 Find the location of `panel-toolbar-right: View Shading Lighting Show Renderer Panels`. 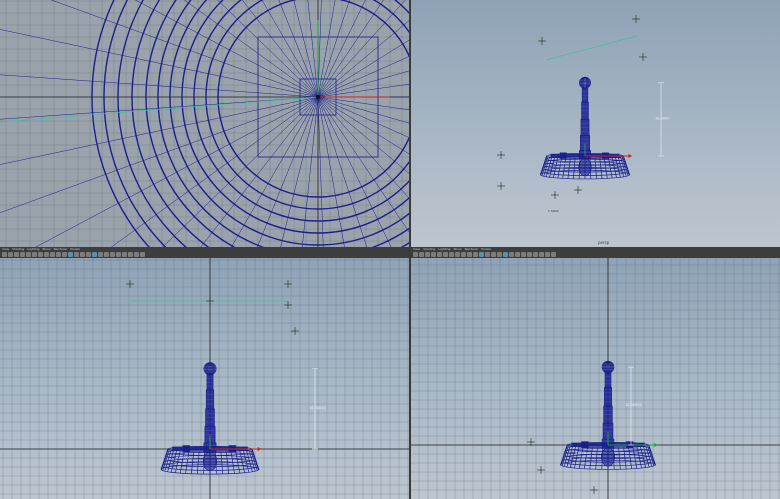

panel-toolbar-right: View Shading Lighting Show Renderer Panels is located at coordinates (595, 252).